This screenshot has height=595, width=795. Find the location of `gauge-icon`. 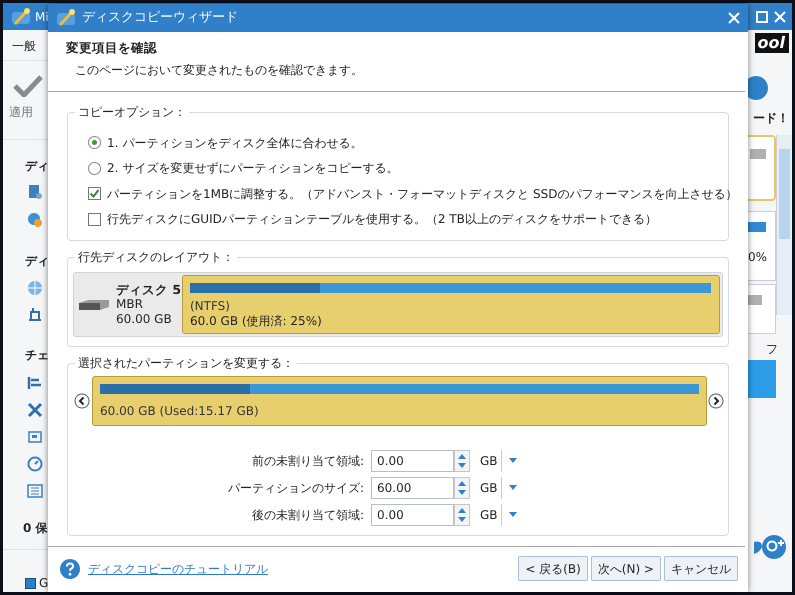

gauge-icon is located at coordinates (35, 464).